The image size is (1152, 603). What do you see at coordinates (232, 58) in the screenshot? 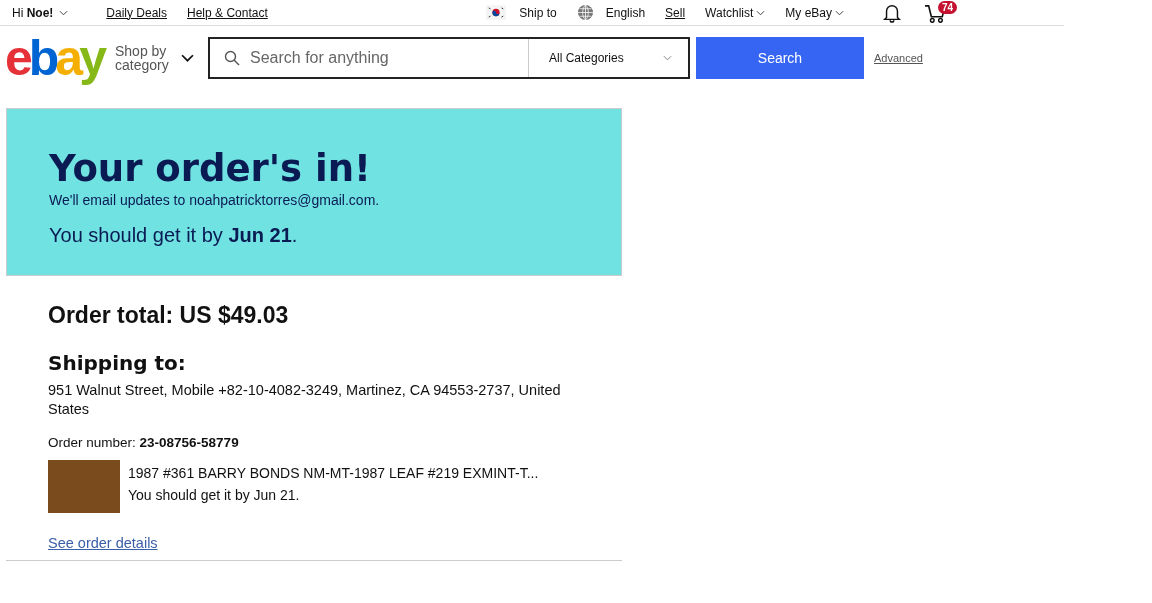
I see `search-icon` at bounding box center [232, 58].